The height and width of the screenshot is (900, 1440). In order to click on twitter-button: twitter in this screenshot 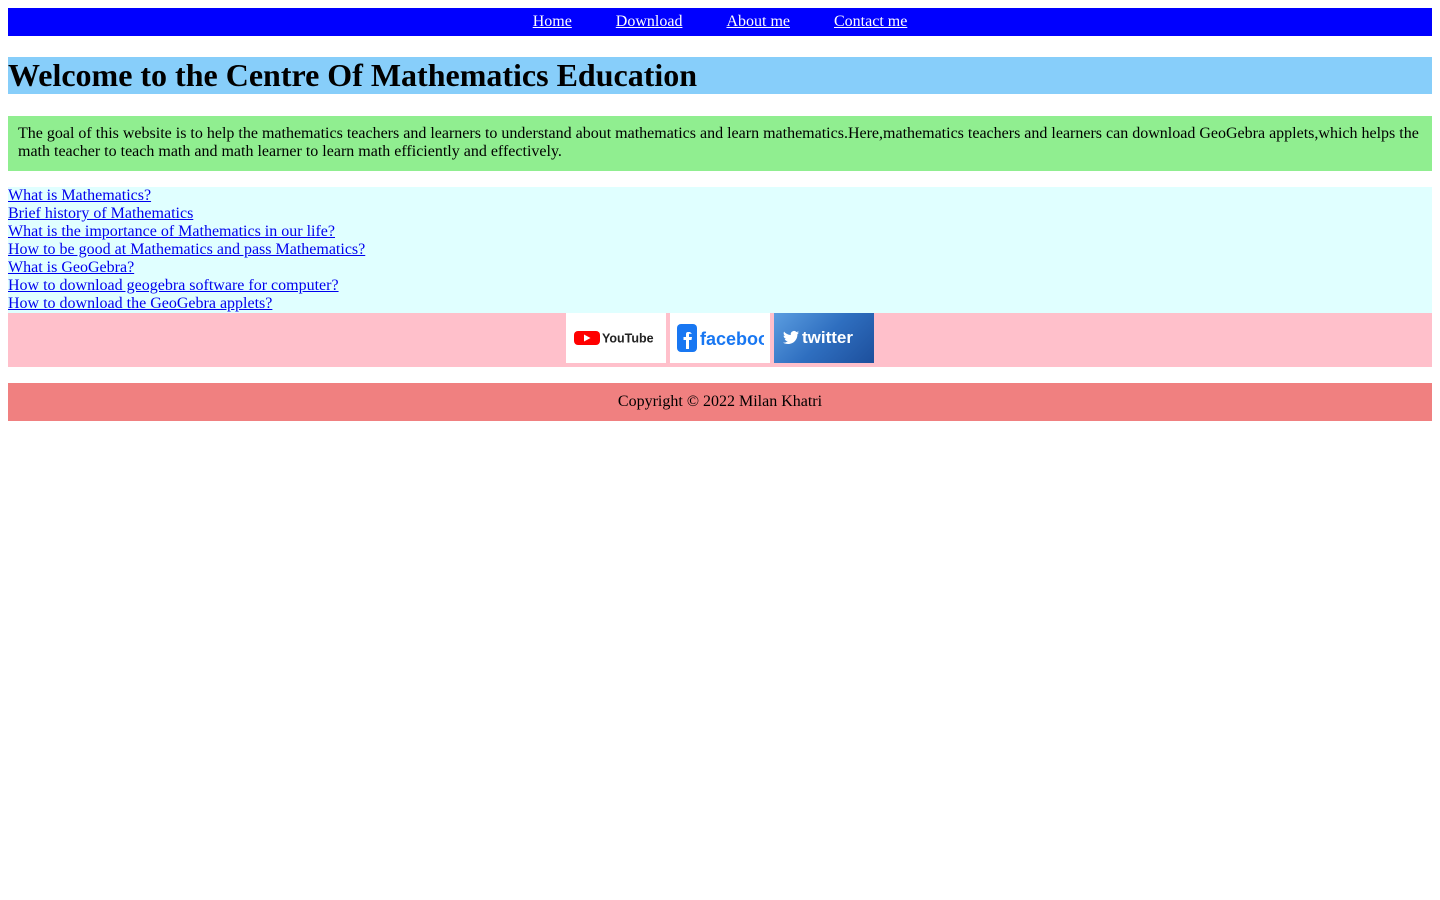, I will do `click(824, 338)`.